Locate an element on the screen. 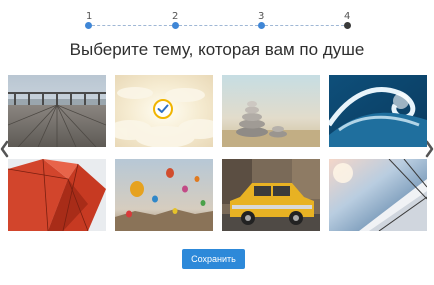  theme-tile-clouds is located at coordinates (164, 111).